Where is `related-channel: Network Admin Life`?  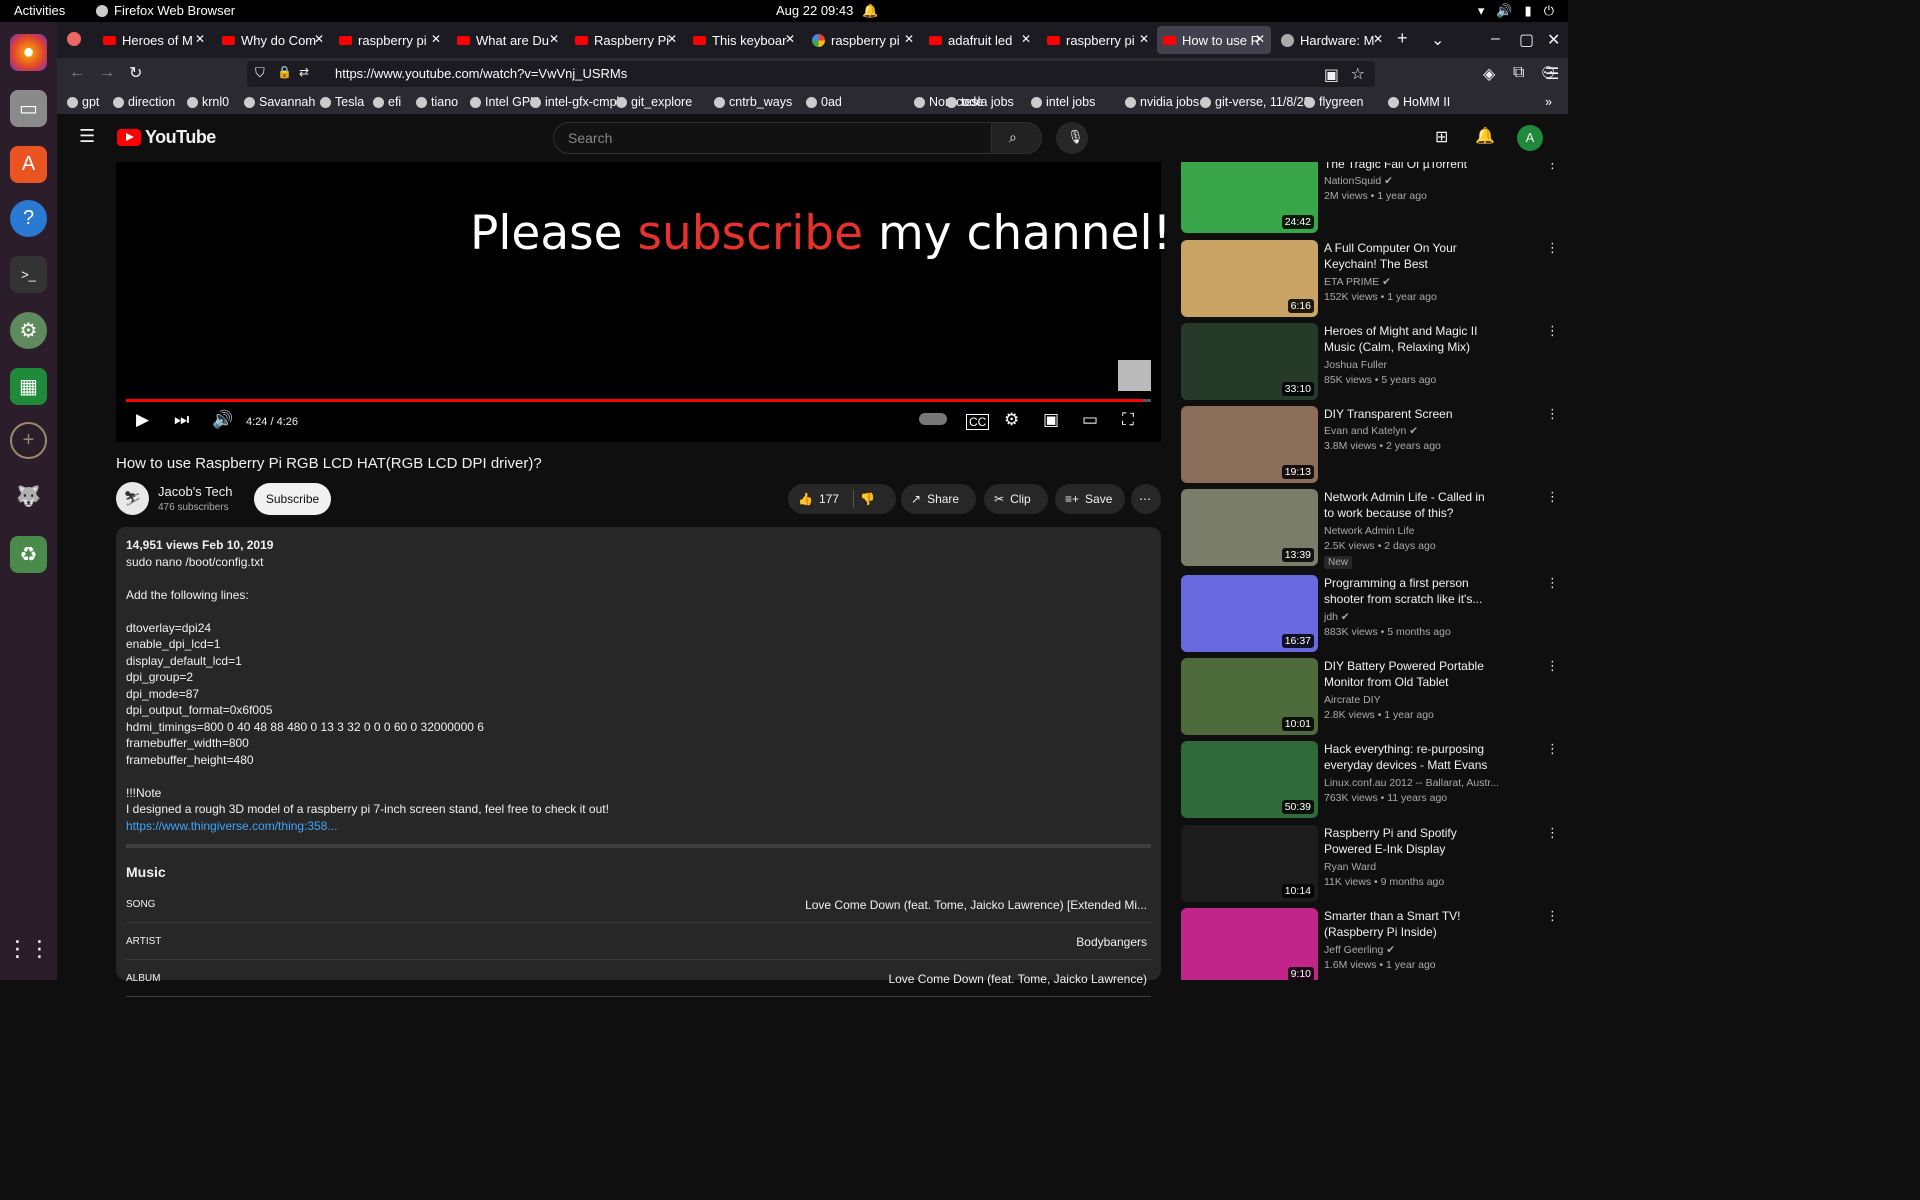 related-channel: Network Admin Life is located at coordinates (1369, 531).